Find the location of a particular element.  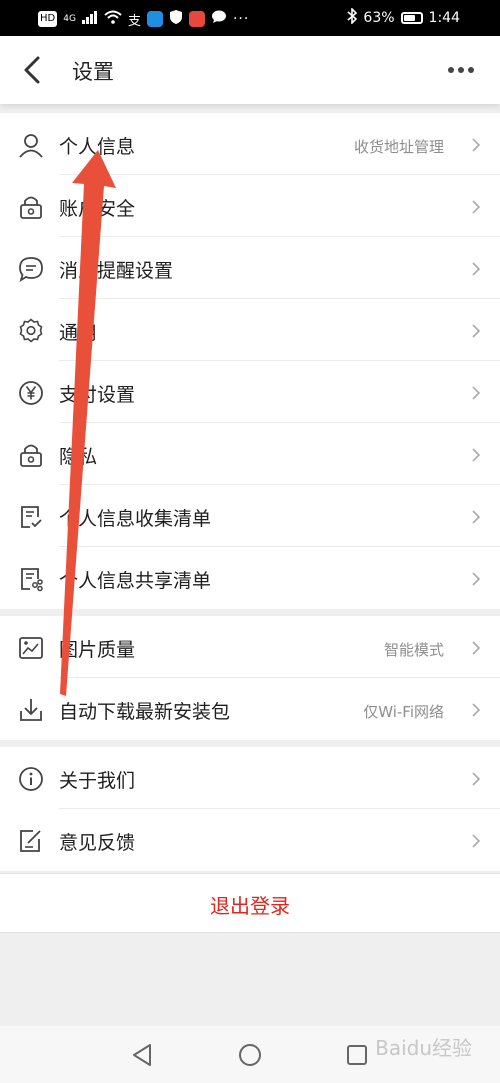

chevron-left-icon is located at coordinates (32, 70).